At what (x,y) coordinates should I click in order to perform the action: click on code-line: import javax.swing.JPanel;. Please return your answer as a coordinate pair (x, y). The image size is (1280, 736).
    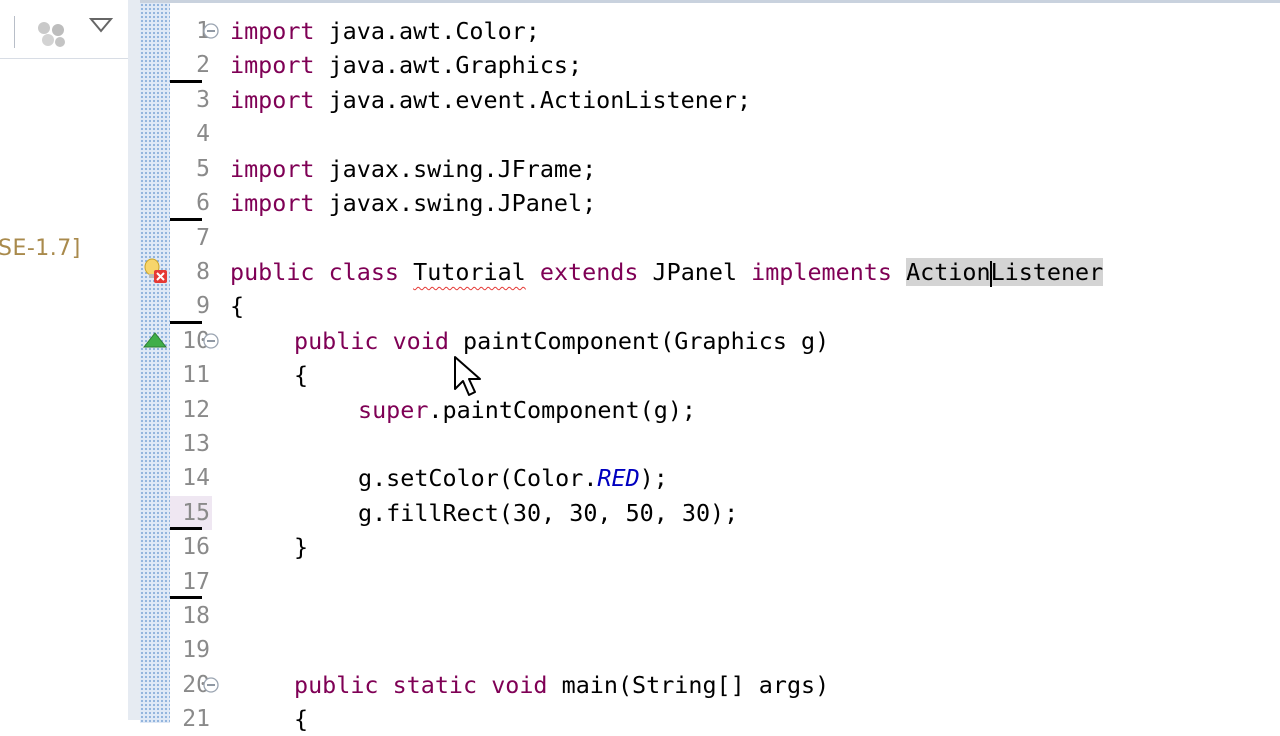
    Looking at the image, I should click on (413, 203).